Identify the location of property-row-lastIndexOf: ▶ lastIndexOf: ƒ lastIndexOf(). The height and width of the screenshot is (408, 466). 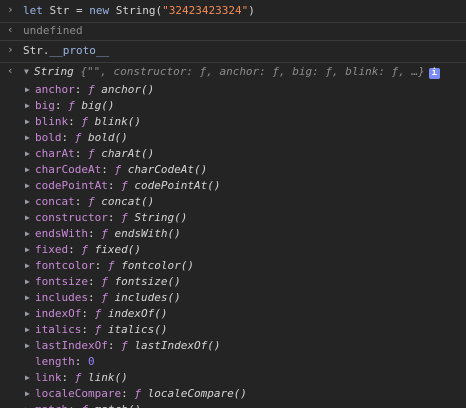
(123, 346).